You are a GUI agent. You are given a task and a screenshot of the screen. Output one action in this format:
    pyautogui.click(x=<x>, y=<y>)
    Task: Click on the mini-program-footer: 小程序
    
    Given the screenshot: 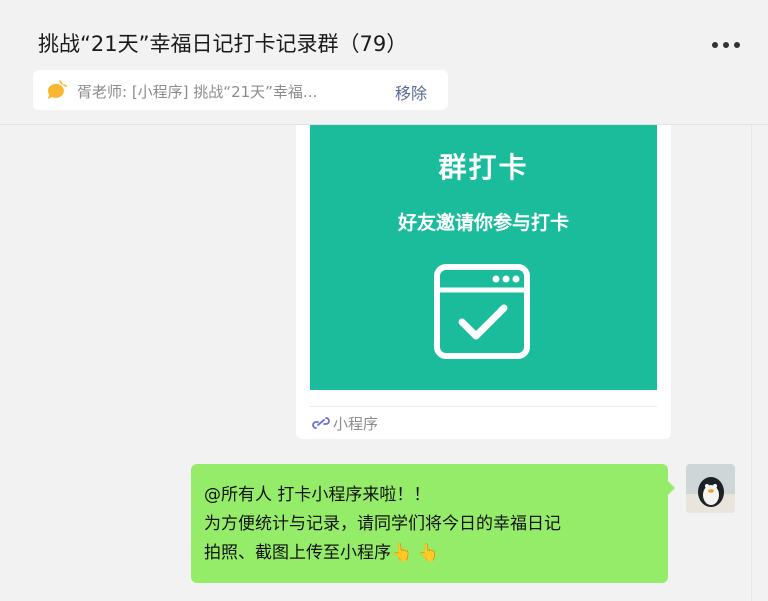 What is the action you would take?
    pyautogui.click(x=345, y=423)
    